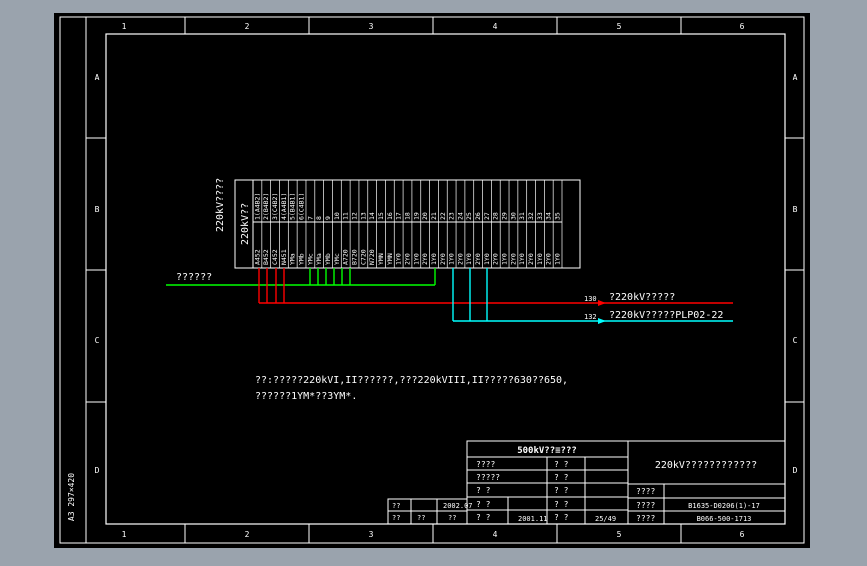  I want to click on tb-left-row-1: ????, so click(485, 464).